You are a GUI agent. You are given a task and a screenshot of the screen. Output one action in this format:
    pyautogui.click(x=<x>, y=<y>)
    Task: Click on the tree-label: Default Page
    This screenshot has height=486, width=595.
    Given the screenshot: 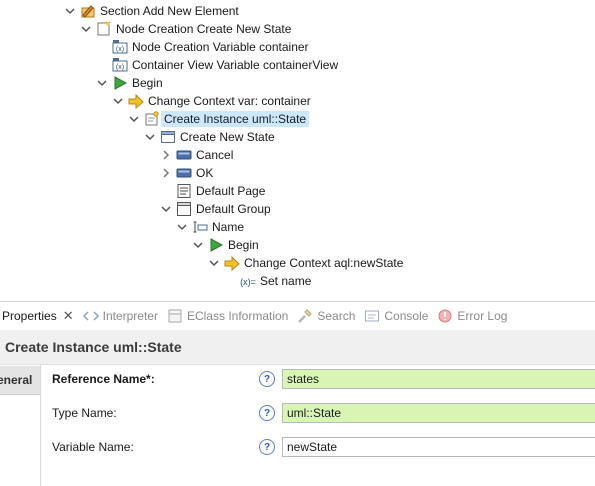 What is the action you would take?
    pyautogui.click(x=231, y=191)
    